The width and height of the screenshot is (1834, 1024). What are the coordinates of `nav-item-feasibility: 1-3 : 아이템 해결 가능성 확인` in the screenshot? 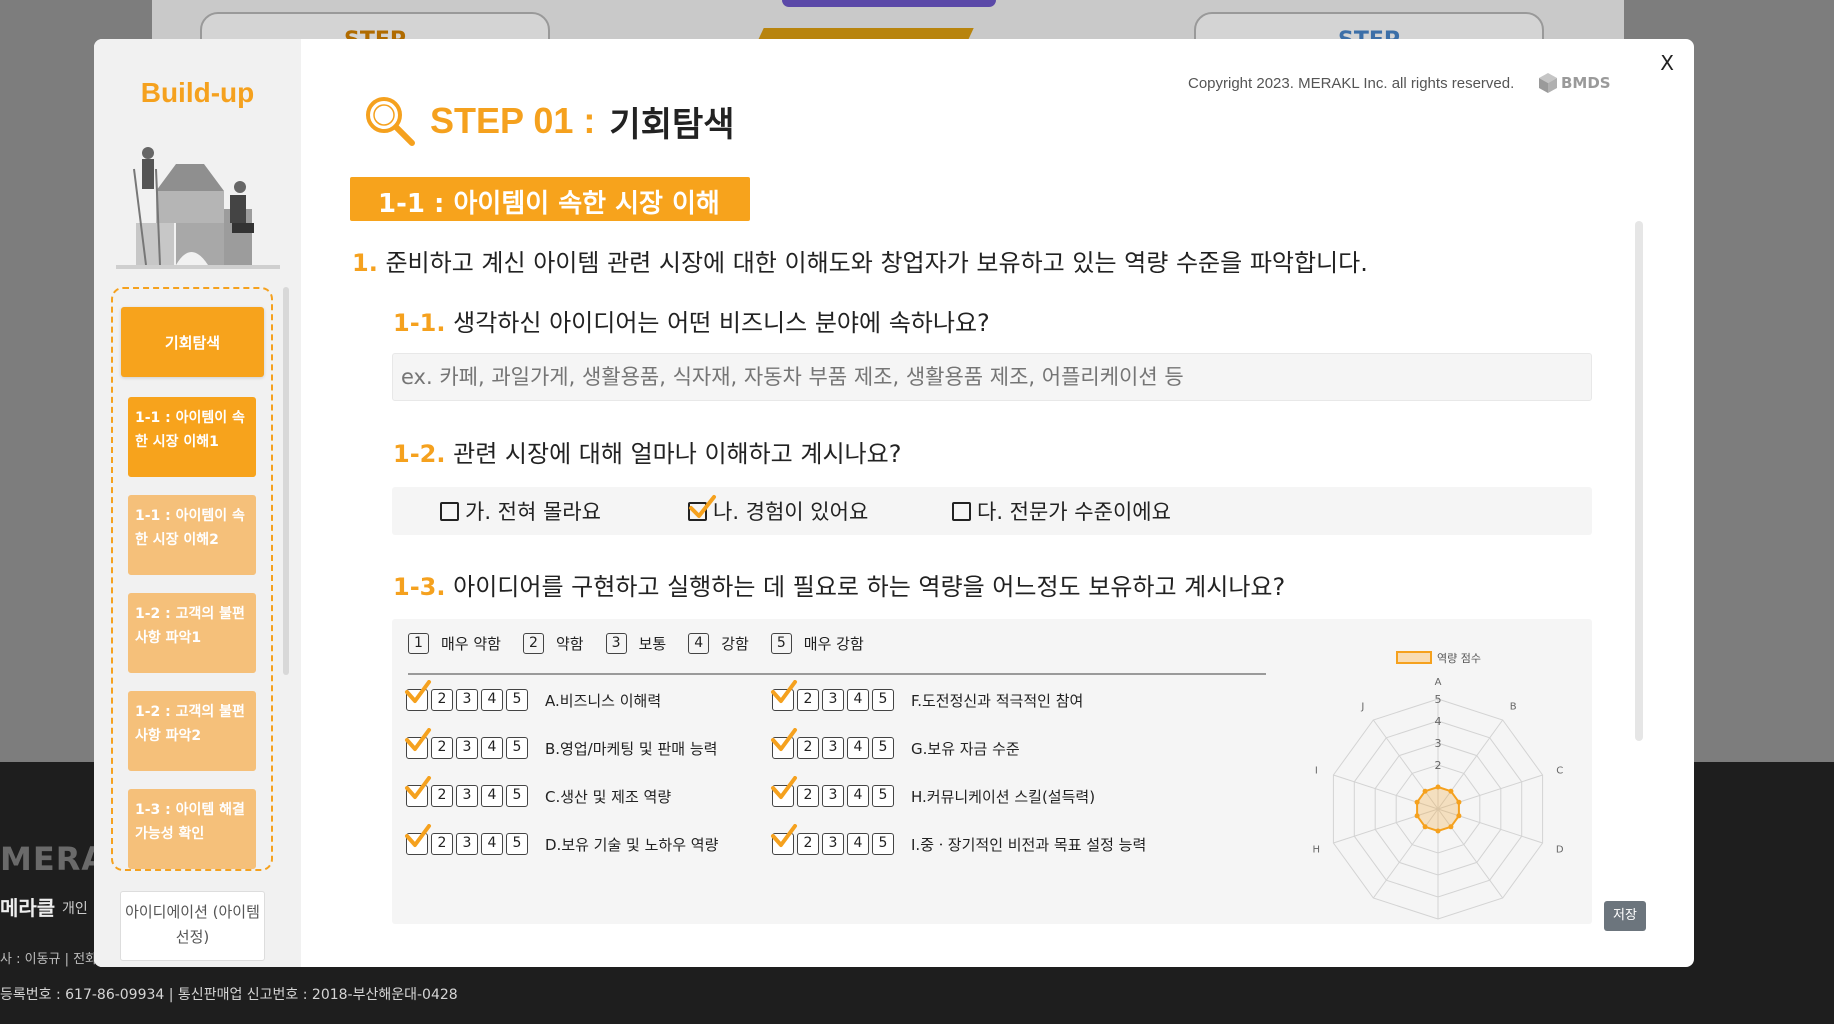 It's located at (192, 829).